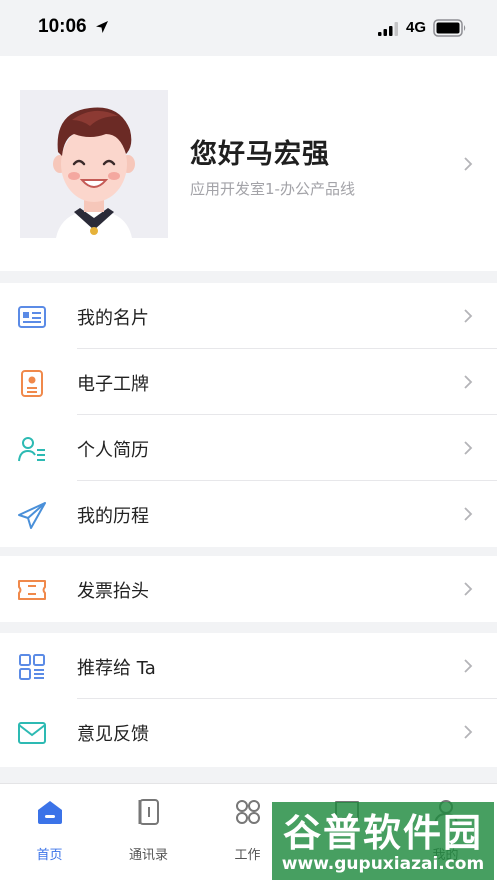  Describe the element at coordinates (383, 864) in the screenshot. I see `watermark-url: www.gupuxiazai.com` at that location.